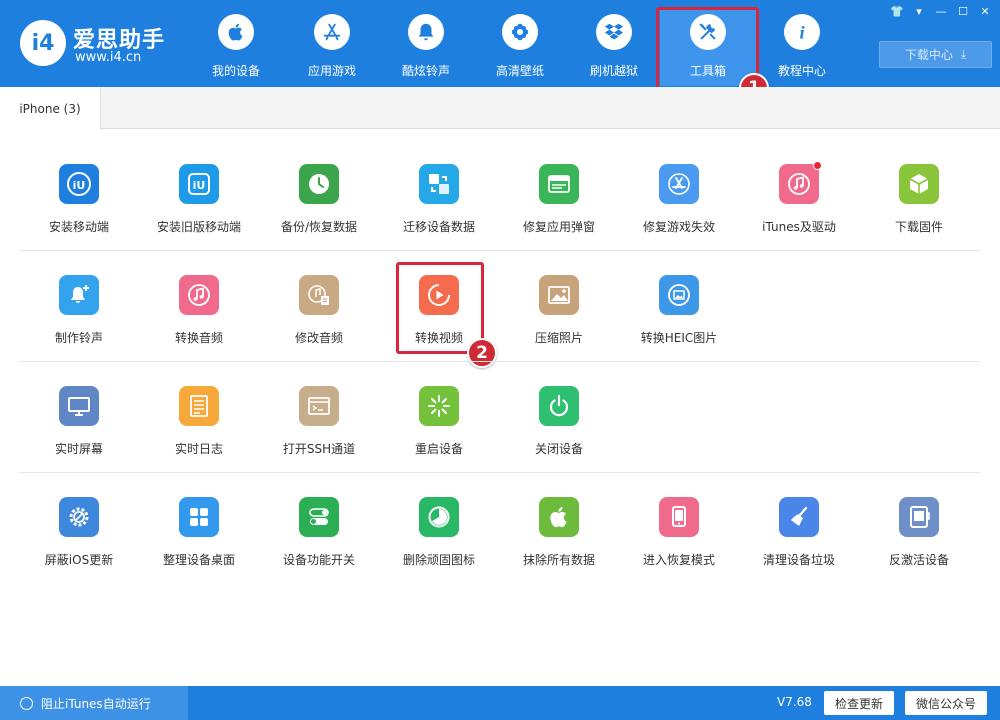 The image size is (1000, 720). I want to click on cube-icon, so click(919, 184).